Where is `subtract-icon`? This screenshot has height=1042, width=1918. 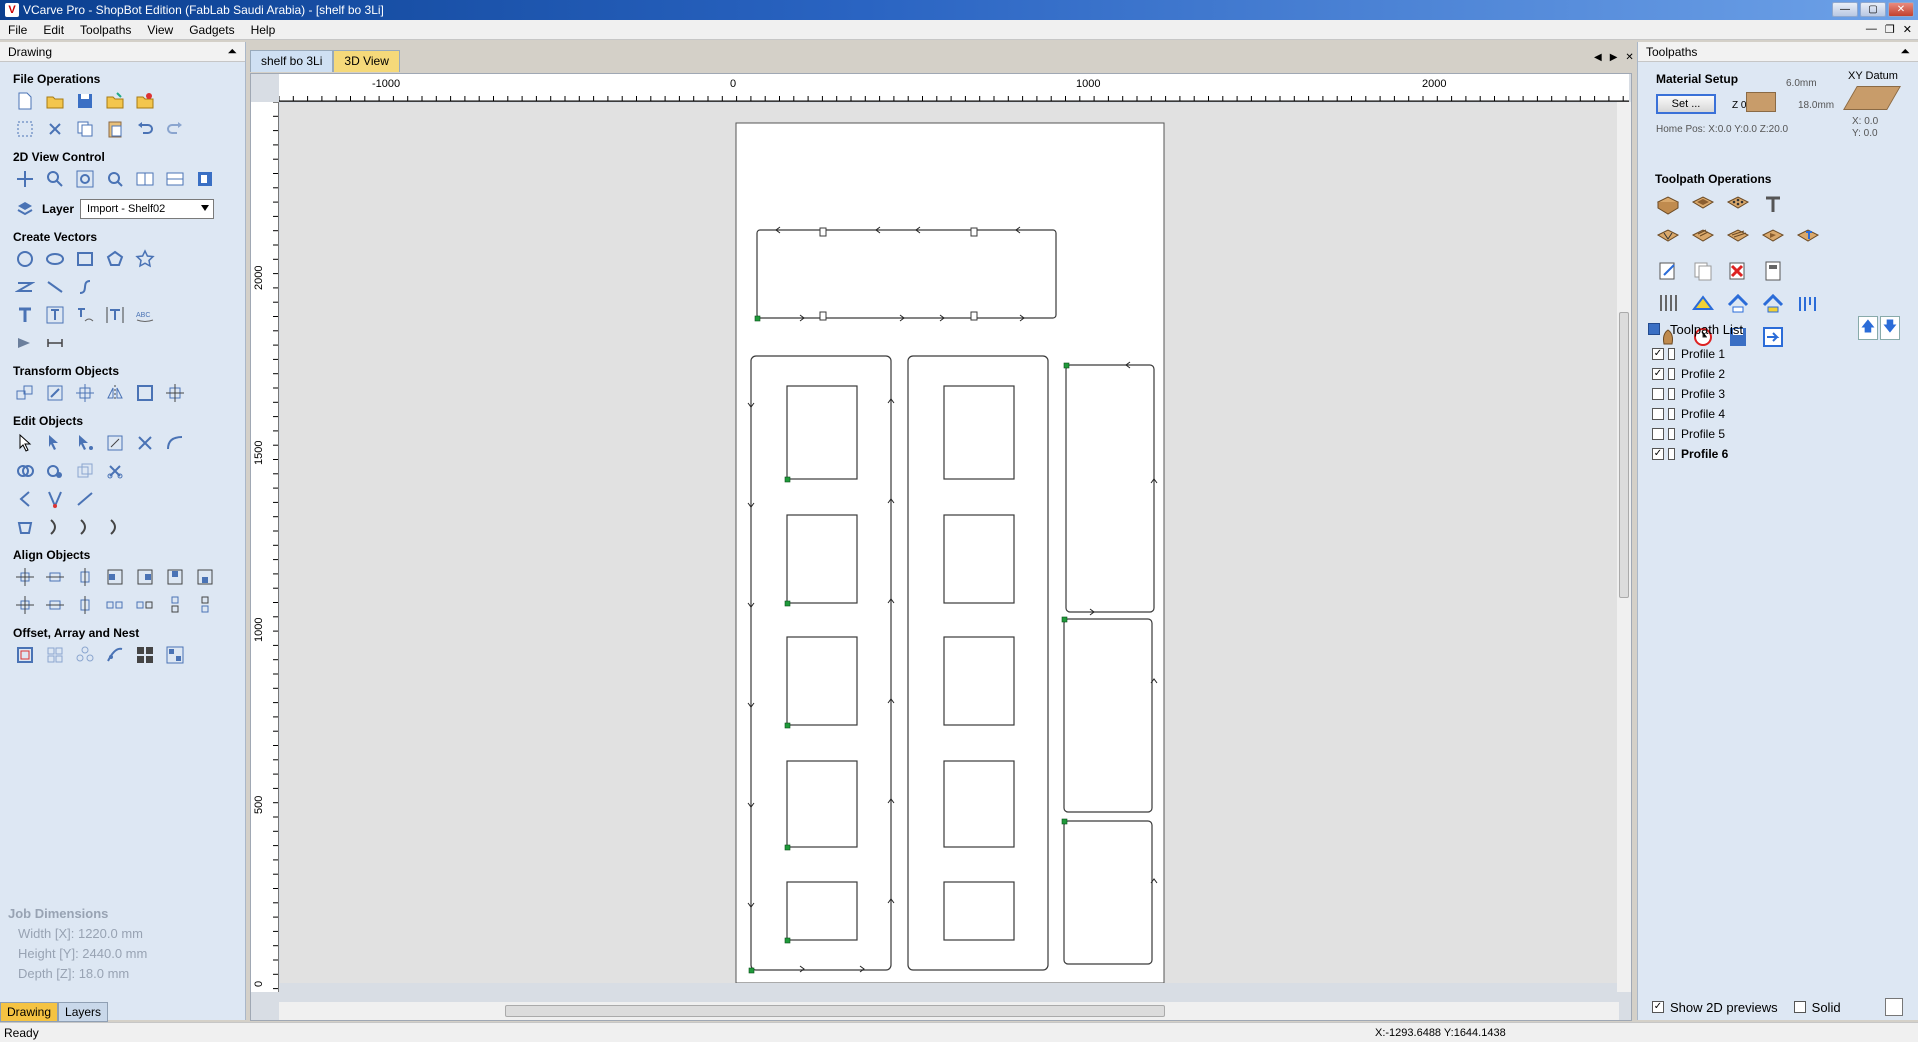 subtract-icon is located at coordinates (55, 471).